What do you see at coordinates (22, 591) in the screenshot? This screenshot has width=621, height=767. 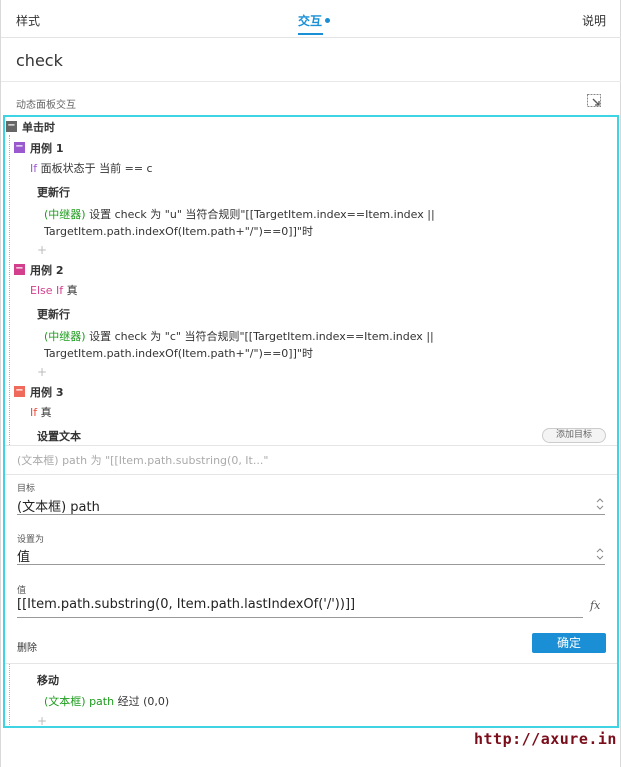 I see `value-label: 值` at bounding box center [22, 591].